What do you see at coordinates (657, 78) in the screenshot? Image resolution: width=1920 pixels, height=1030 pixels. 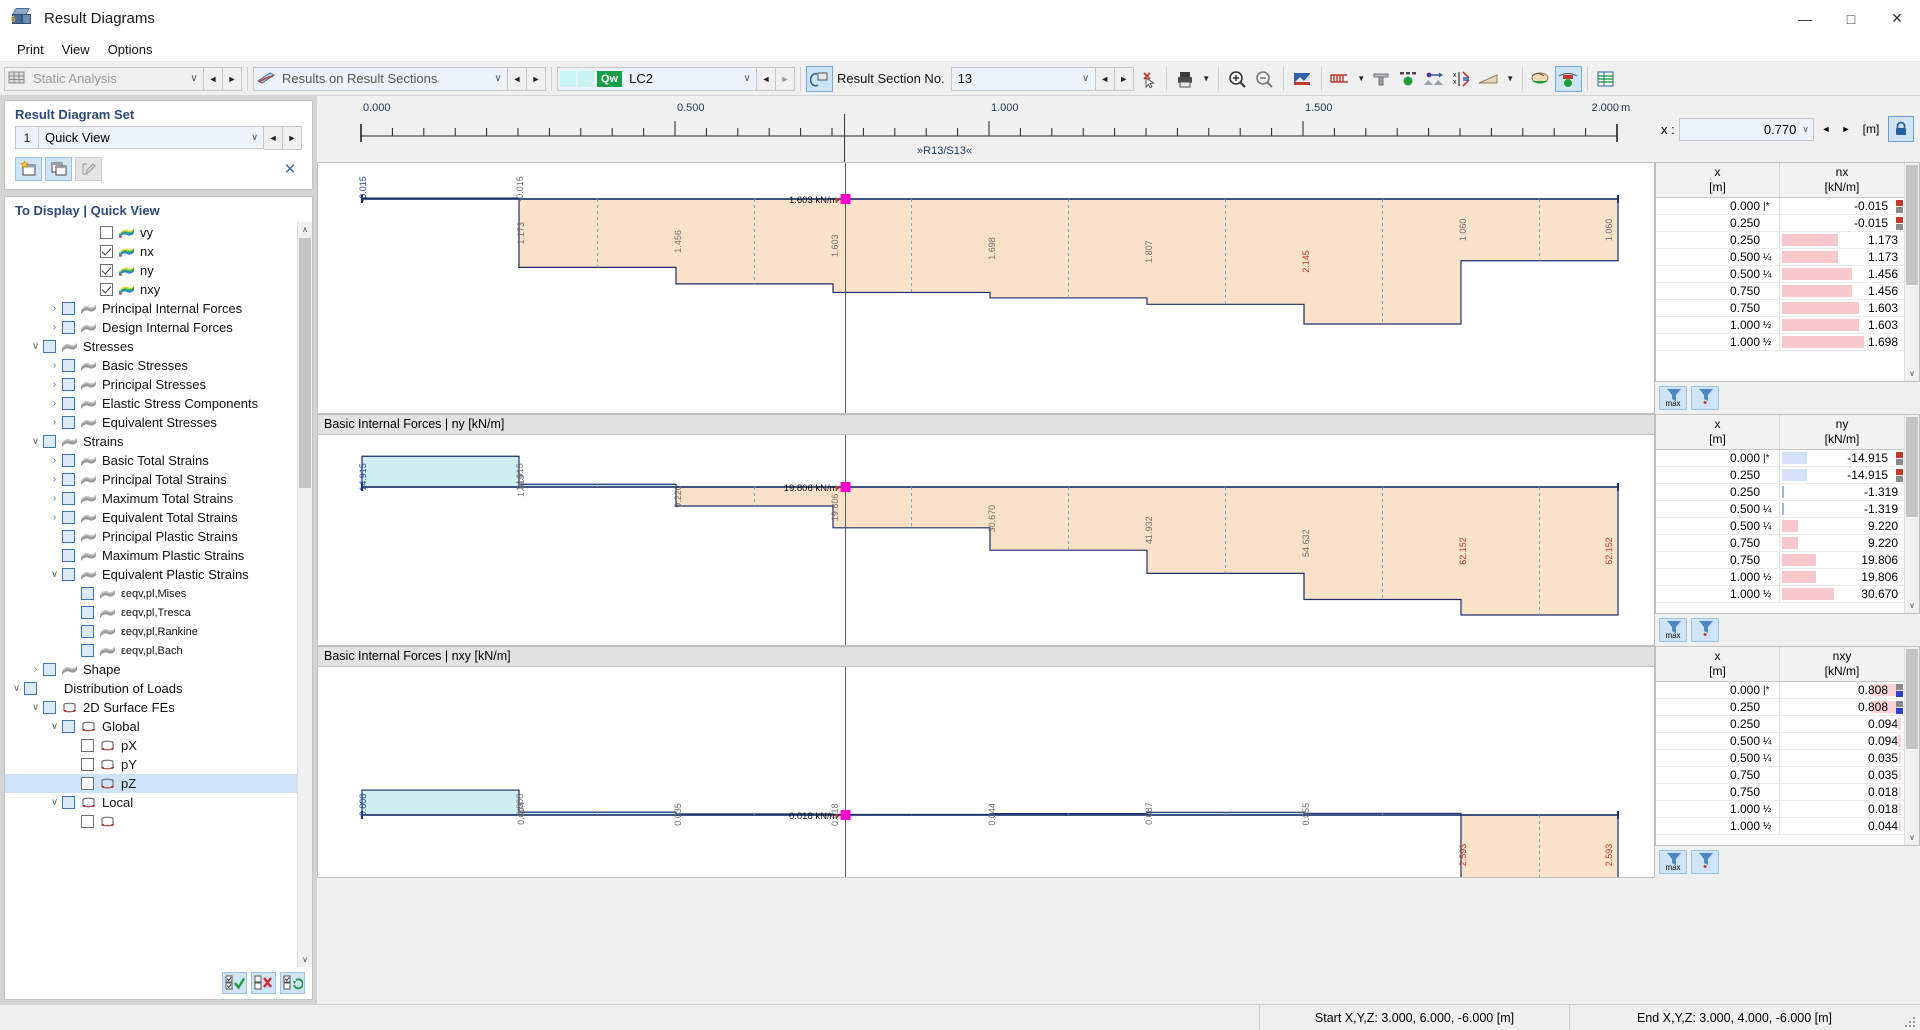 I see `load-case-combo: Qw LC2 ∨` at bounding box center [657, 78].